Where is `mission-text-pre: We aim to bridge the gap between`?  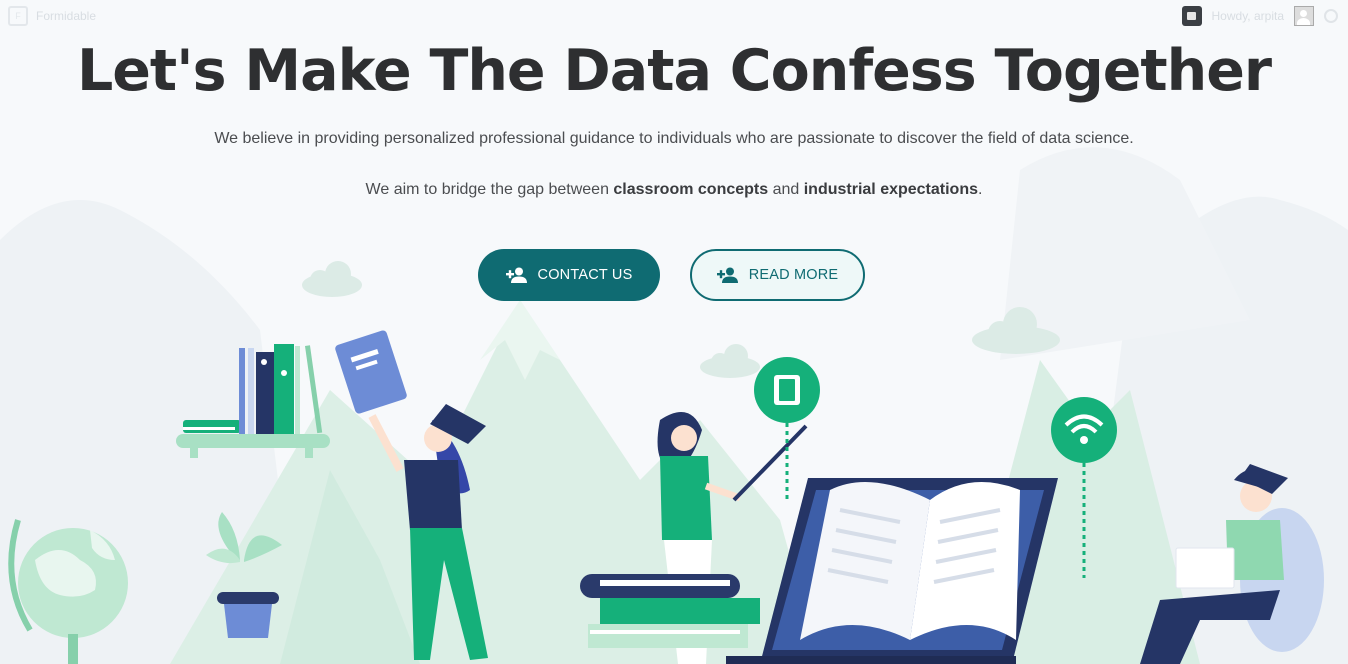
mission-text-pre: We aim to bridge the gap between is located at coordinates (489, 189).